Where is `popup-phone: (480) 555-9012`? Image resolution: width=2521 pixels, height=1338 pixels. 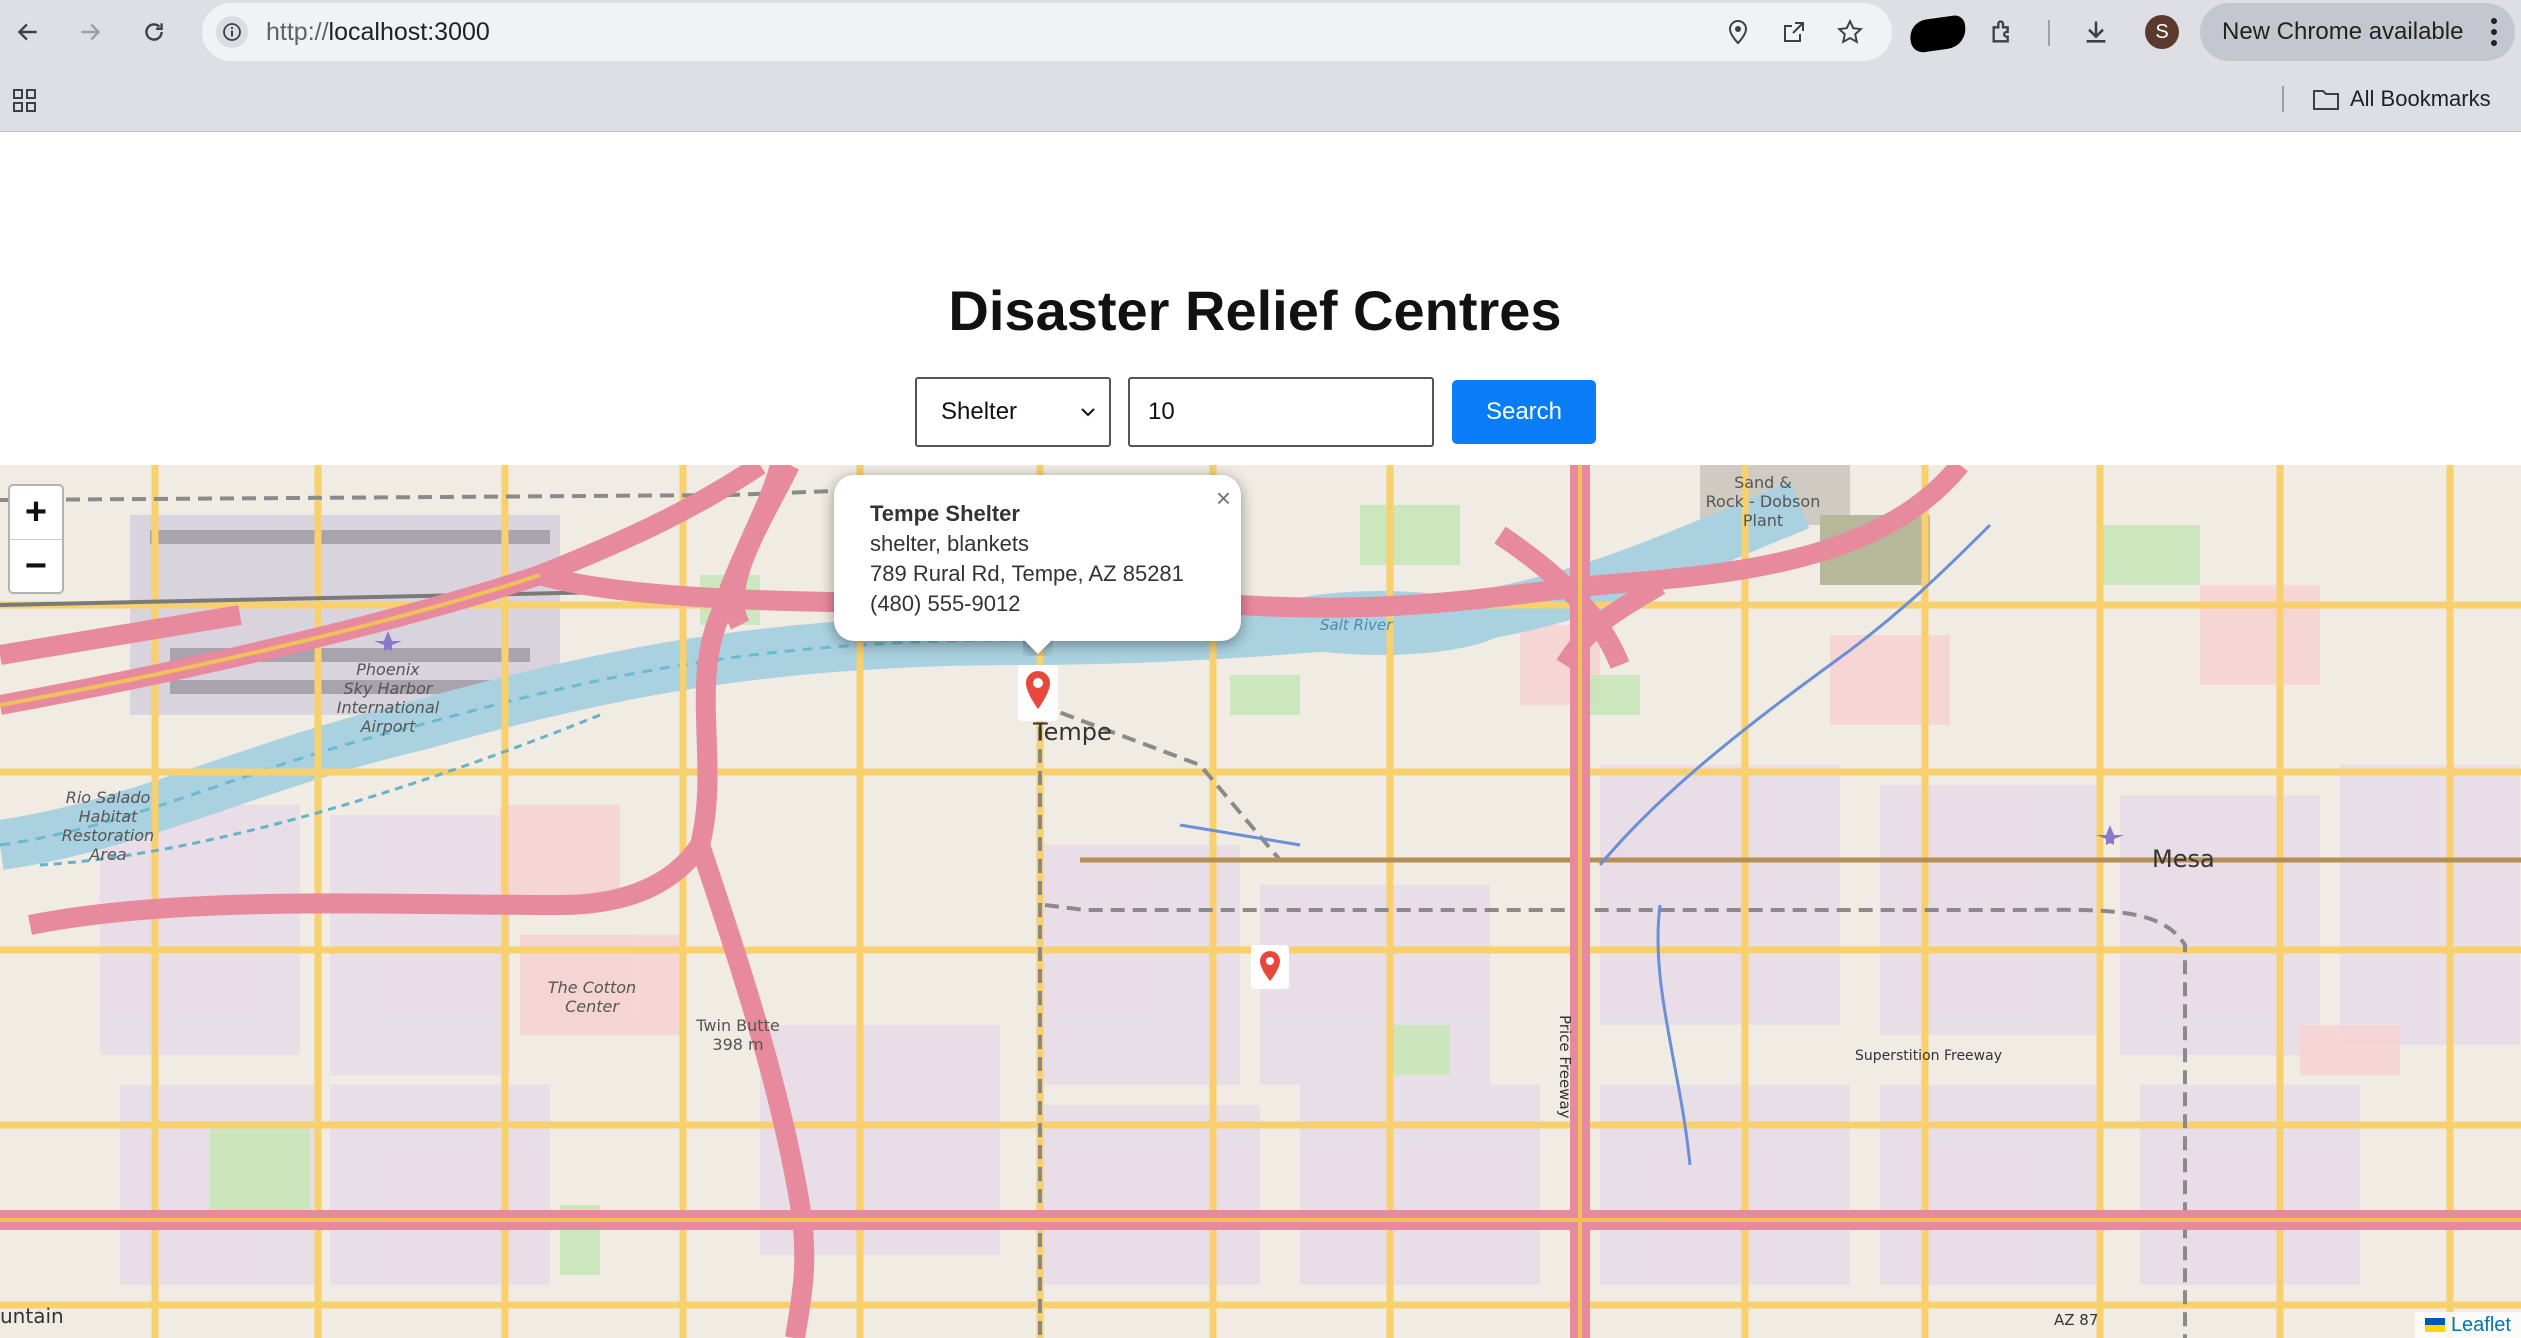 popup-phone: (480) 555-9012 is located at coordinates (945, 603).